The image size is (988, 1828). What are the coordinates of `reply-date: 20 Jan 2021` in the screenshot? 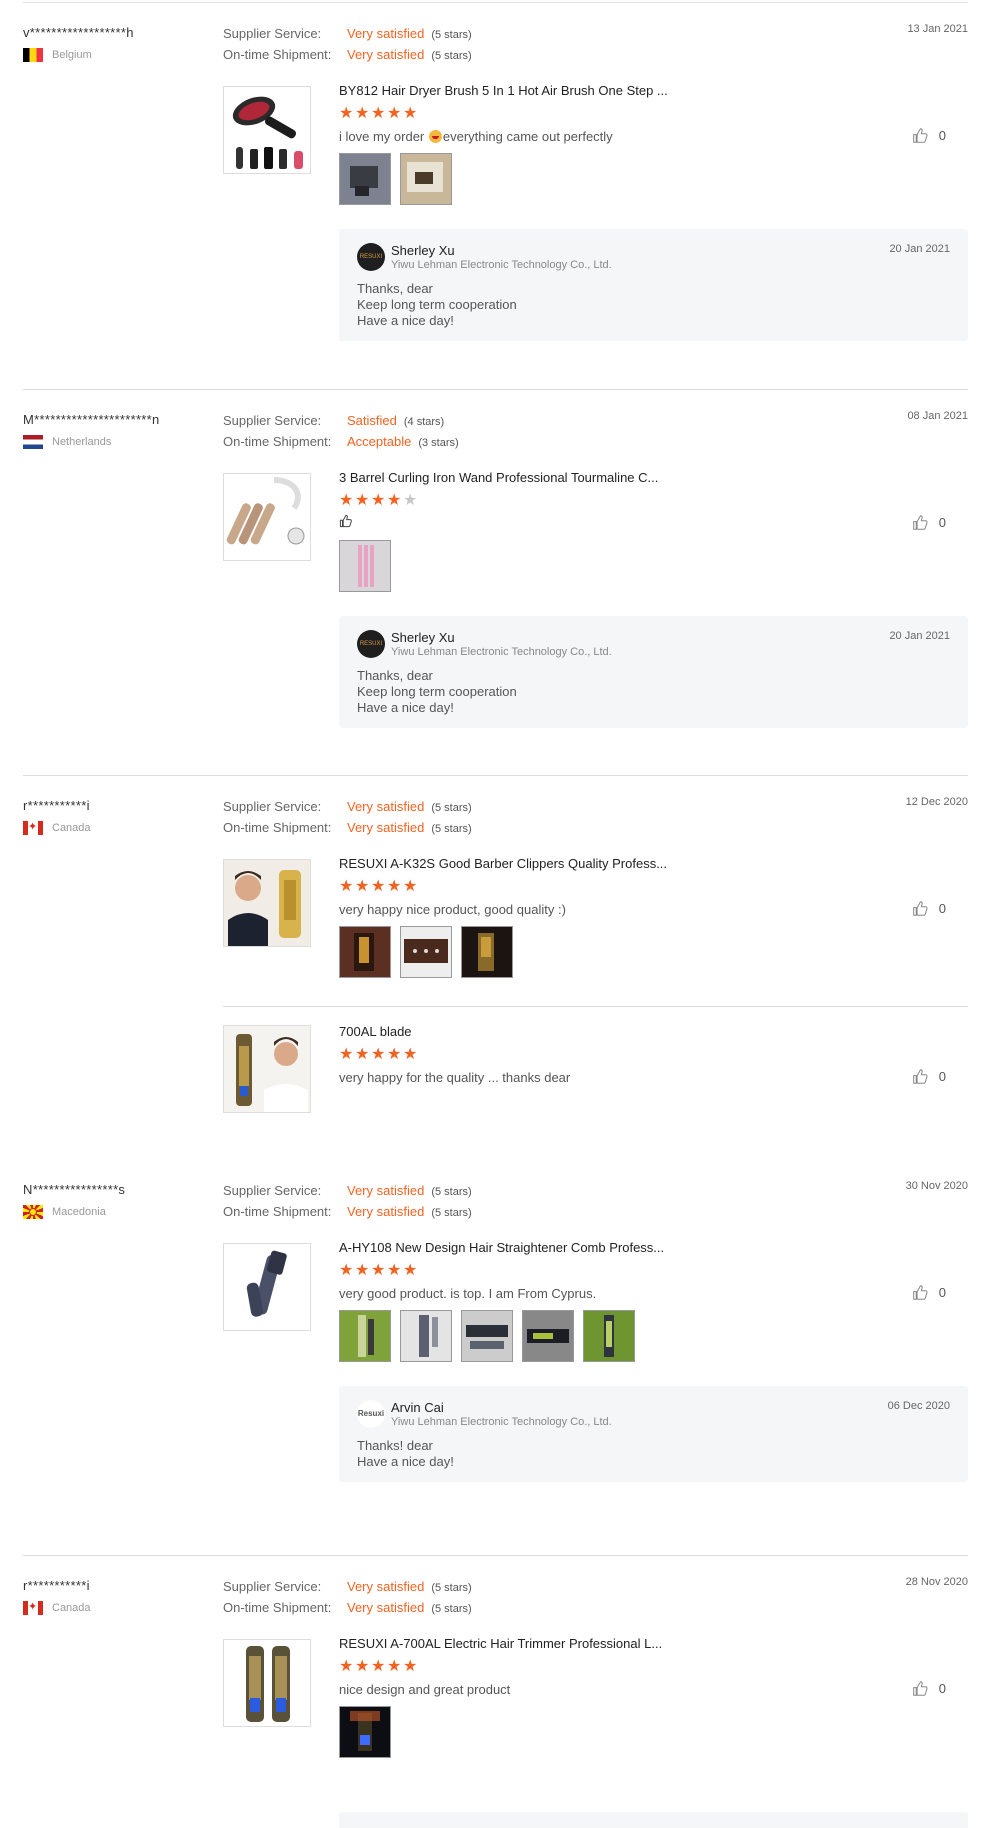 It's located at (919, 636).